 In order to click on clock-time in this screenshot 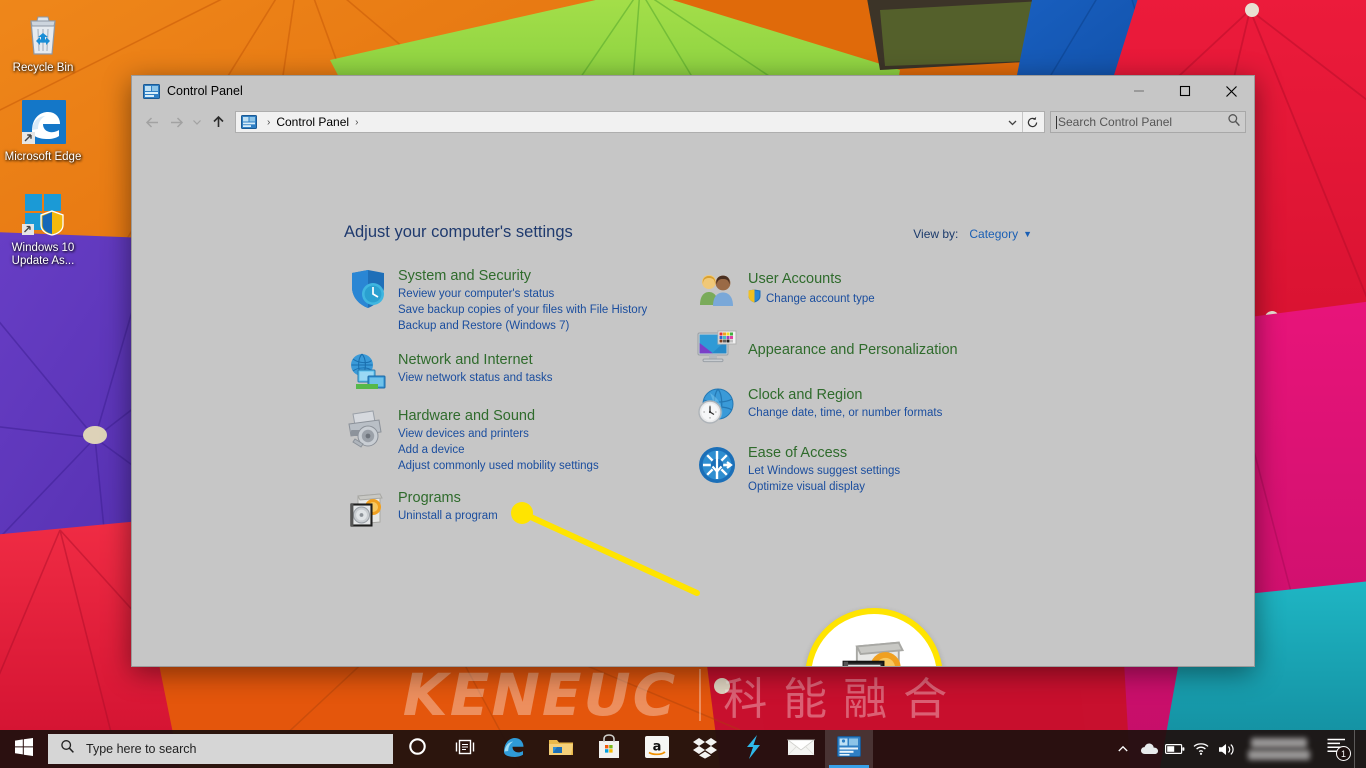, I will do `click(1279, 743)`.